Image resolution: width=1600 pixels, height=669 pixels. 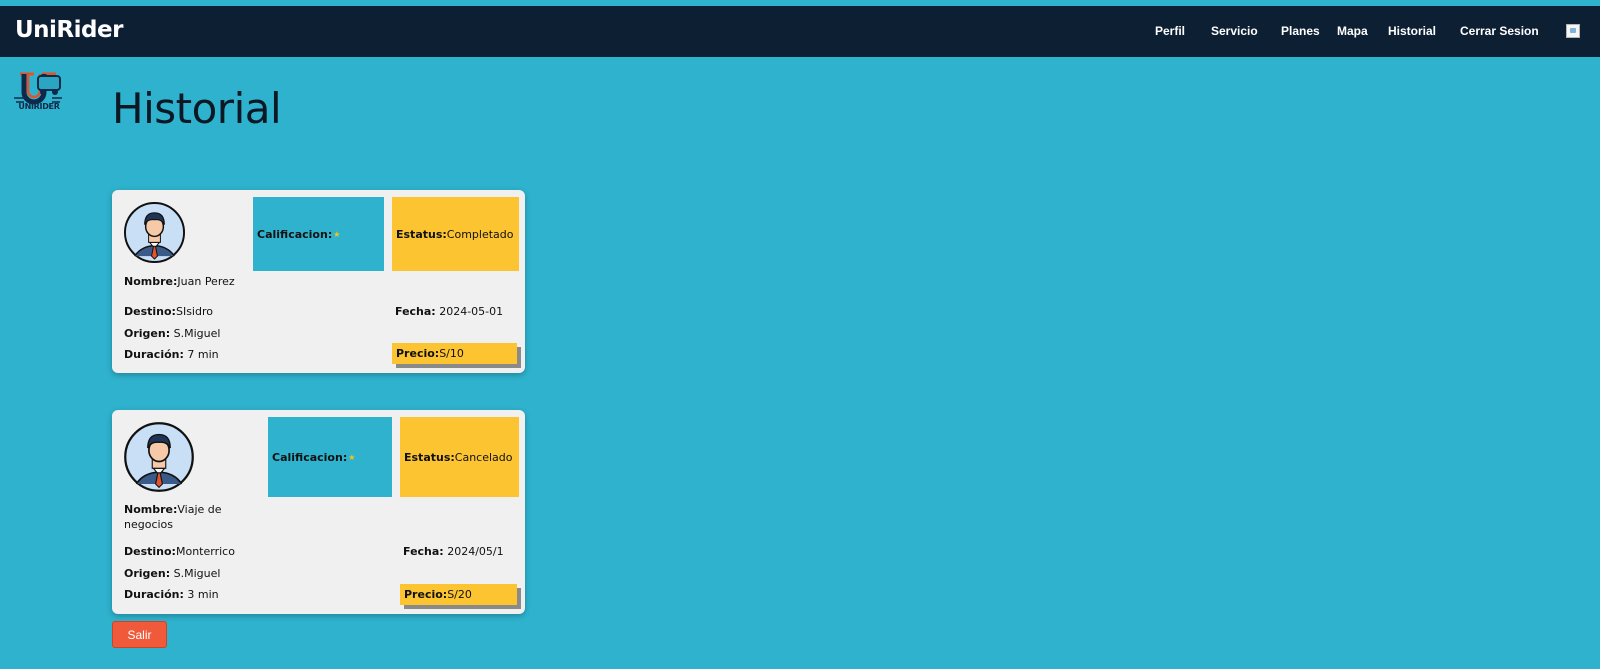 I want to click on price-value: S/10, so click(x=451, y=353).